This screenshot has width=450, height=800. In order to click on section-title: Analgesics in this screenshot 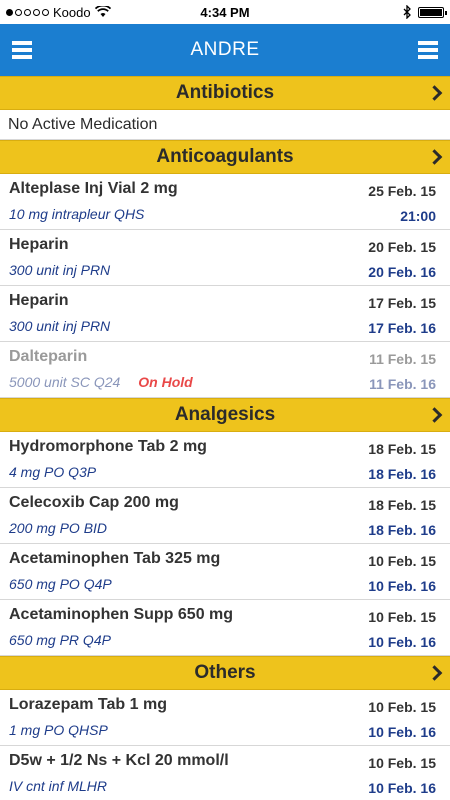, I will do `click(225, 414)`.